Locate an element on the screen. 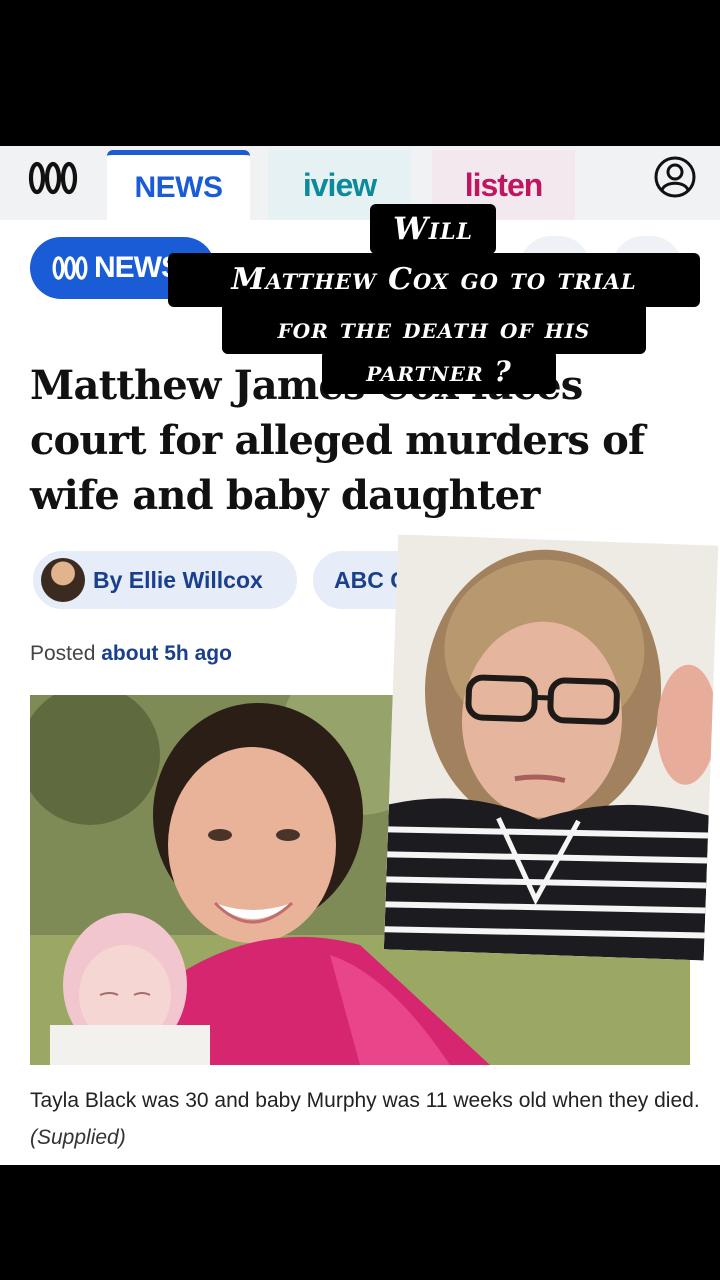 This screenshot has height=1280, width=720. profile-icon is located at coordinates (675, 177).